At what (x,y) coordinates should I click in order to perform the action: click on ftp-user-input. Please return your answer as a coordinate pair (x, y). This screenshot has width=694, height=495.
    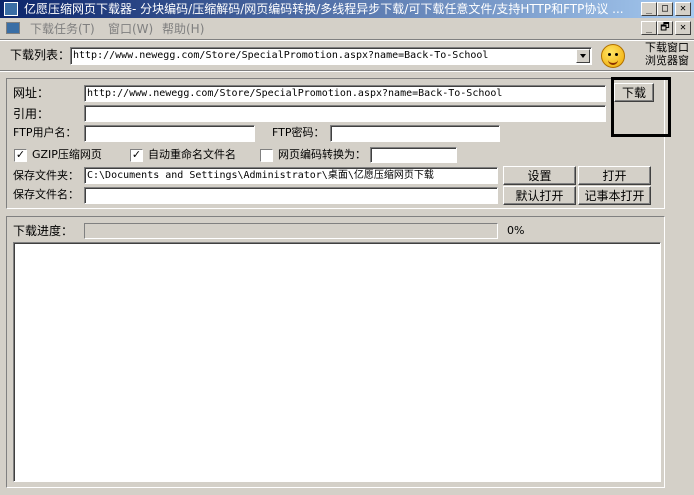
    Looking at the image, I should click on (169, 133).